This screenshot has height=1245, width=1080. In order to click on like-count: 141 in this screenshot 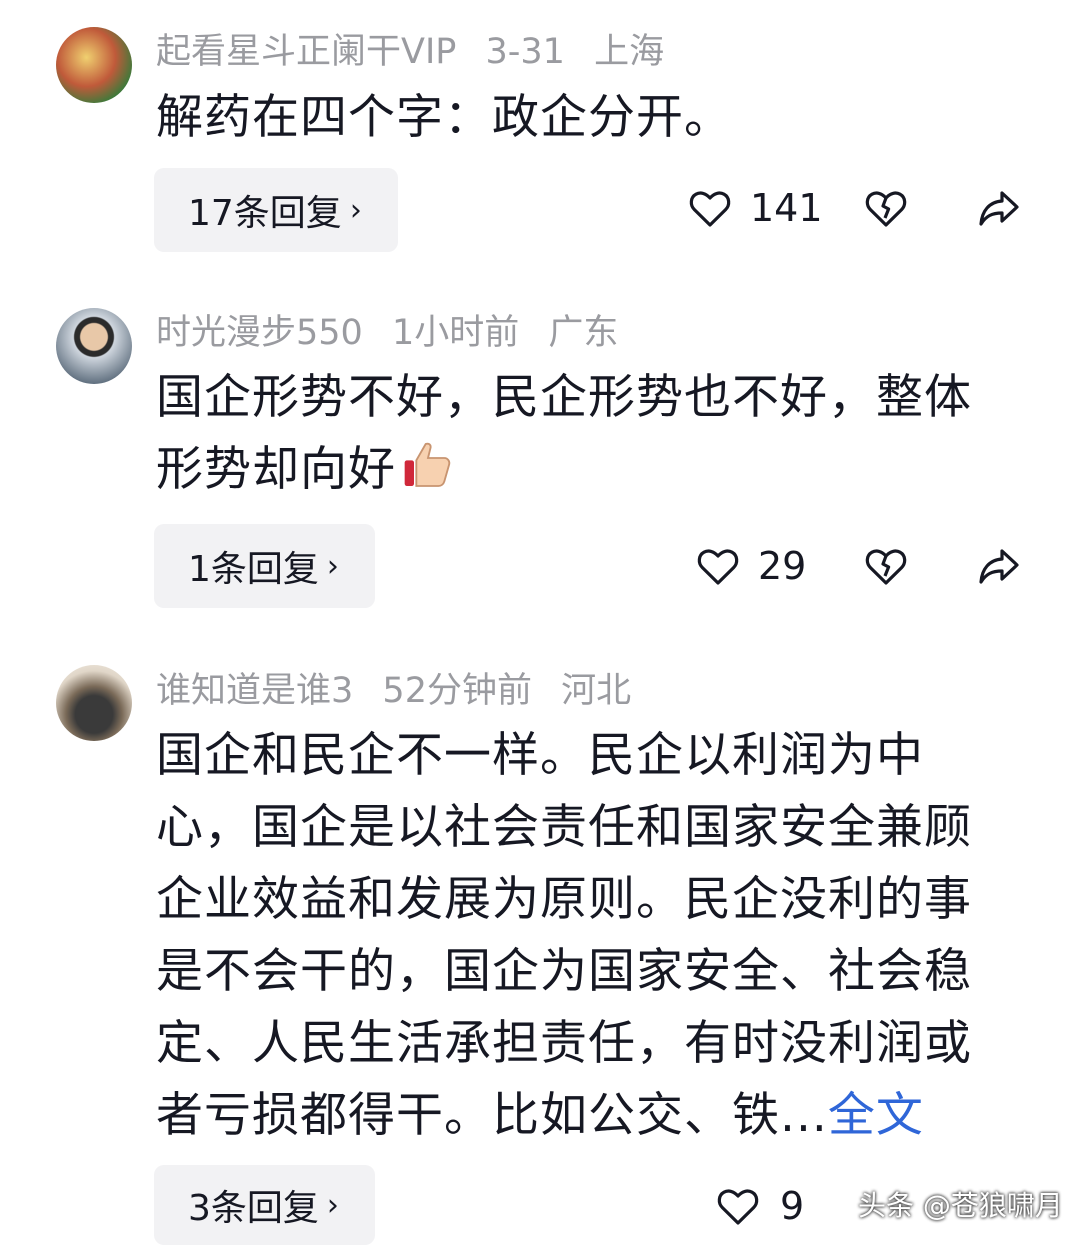, I will do `click(786, 208)`.